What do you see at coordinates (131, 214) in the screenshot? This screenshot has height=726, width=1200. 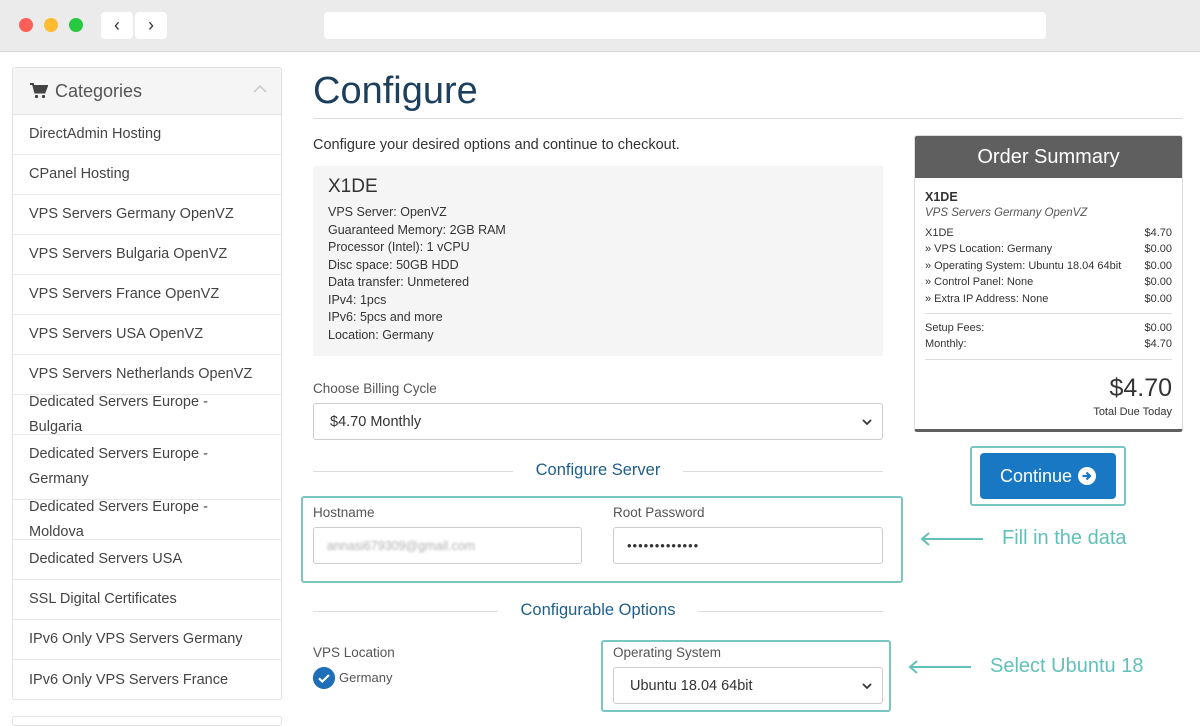 I see `sidebar-item-label: VPS Servers Germany OpenVZ` at bounding box center [131, 214].